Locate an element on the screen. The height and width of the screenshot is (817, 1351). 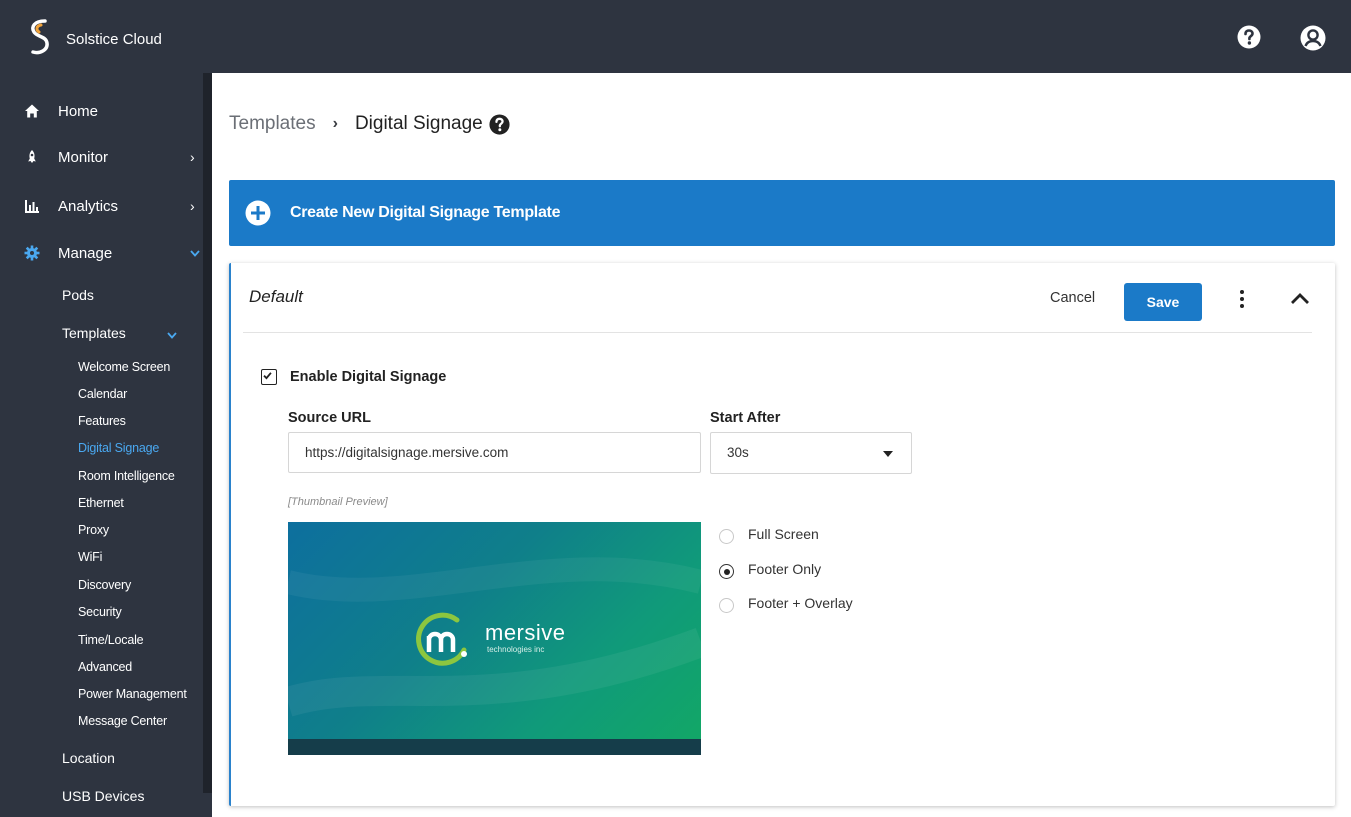
sidebar-item-digital-signage: Digital Signage is located at coordinates (118, 448).